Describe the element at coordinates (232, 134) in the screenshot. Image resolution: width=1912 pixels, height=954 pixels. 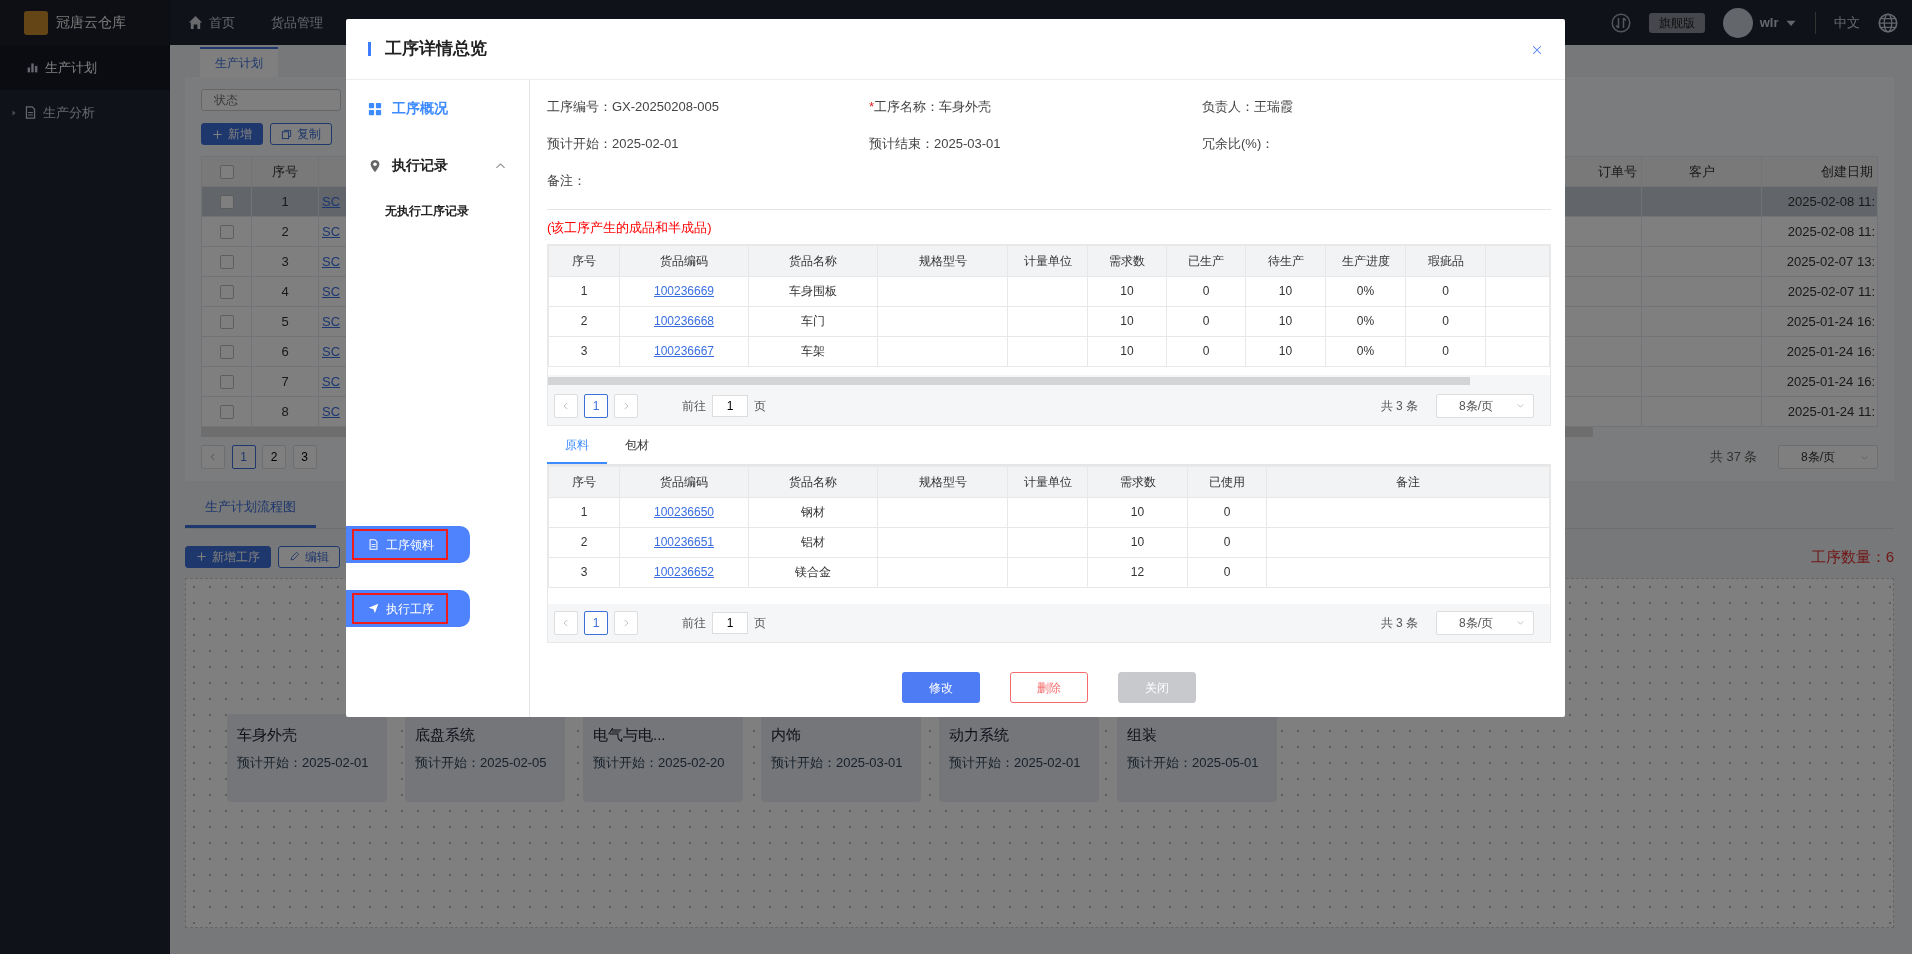
I see `add-button: 新增` at that location.